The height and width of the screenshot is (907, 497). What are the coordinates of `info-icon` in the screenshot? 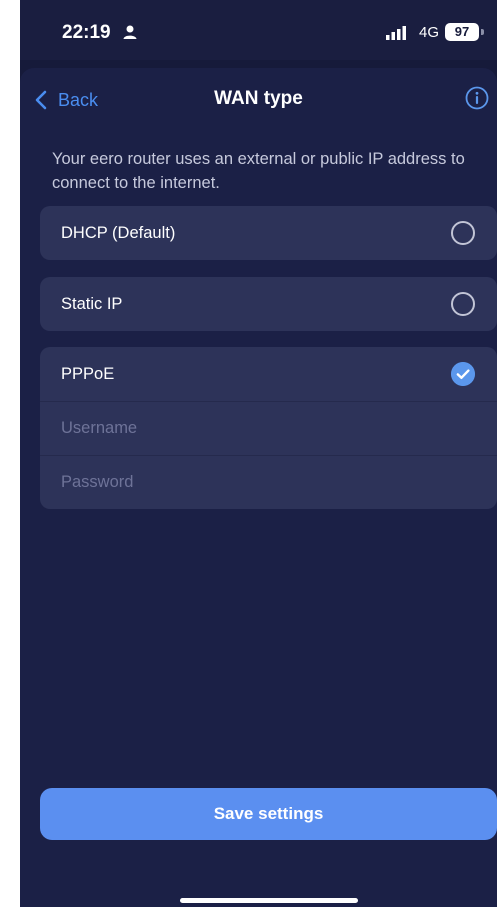 It's located at (477, 98).